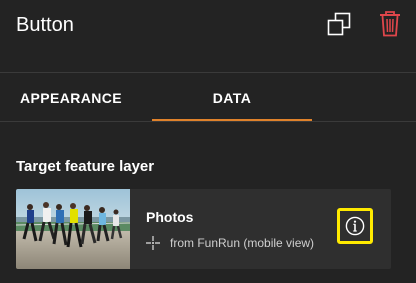 The height and width of the screenshot is (283, 416). I want to click on crosshair-icon, so click(153, 243).